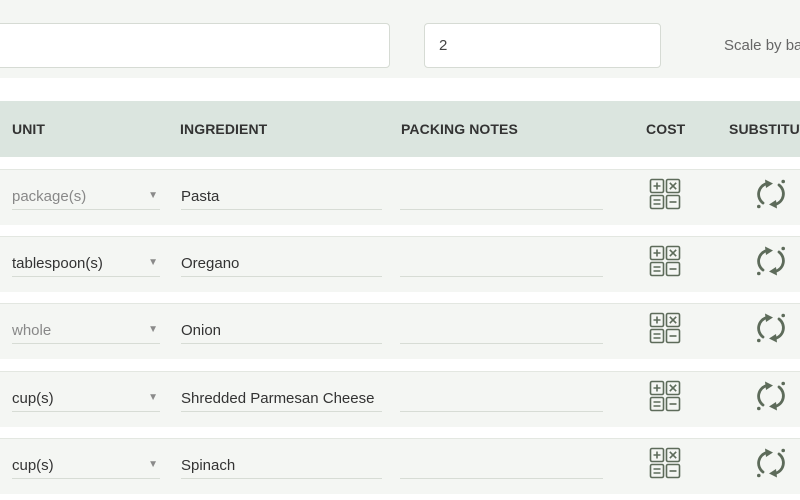 The image size is (800, 500). What do you see at coordinates (542, 45) in the screenshot?
I see `scale-input: 2` at bounding box center [542, 45].